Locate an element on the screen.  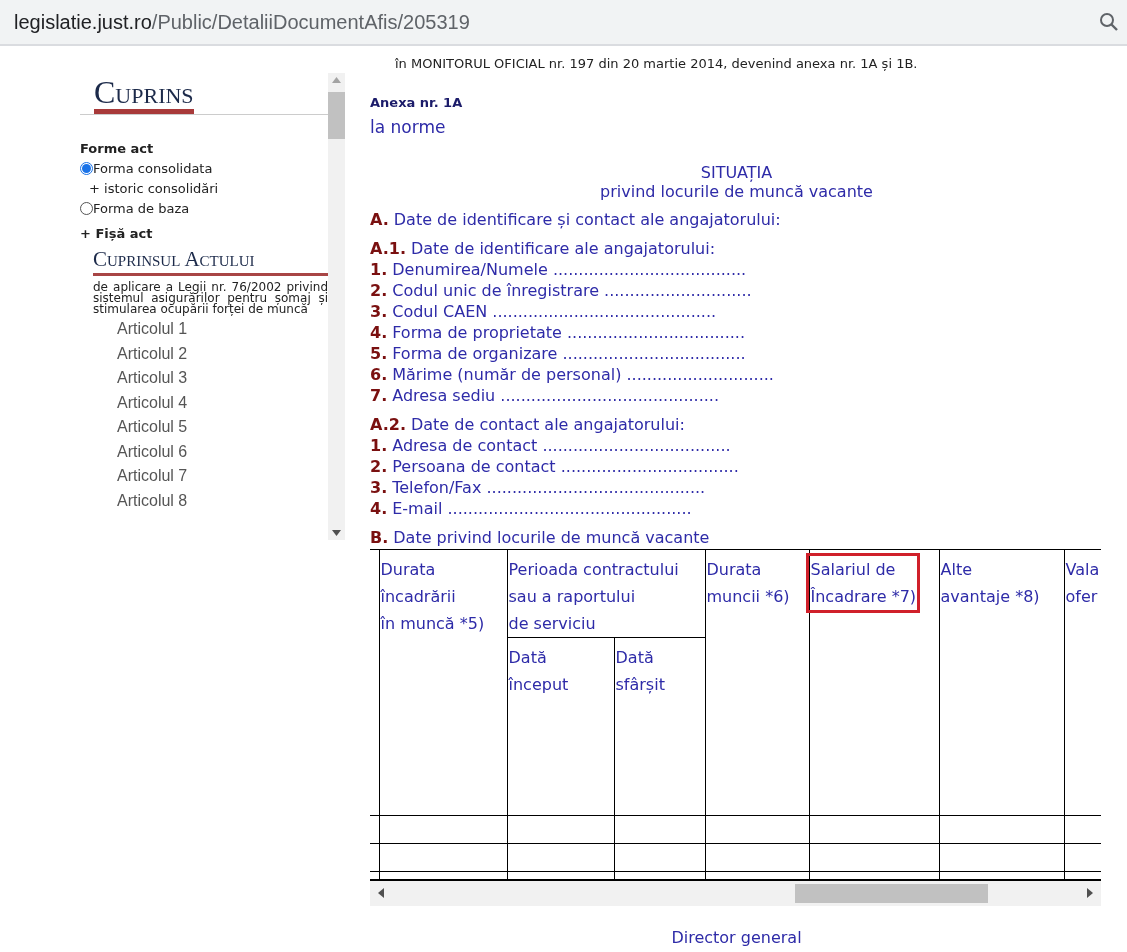
section-heading: Date de identificare și contact ale angajatorului: is located at coordinates (587, 219).